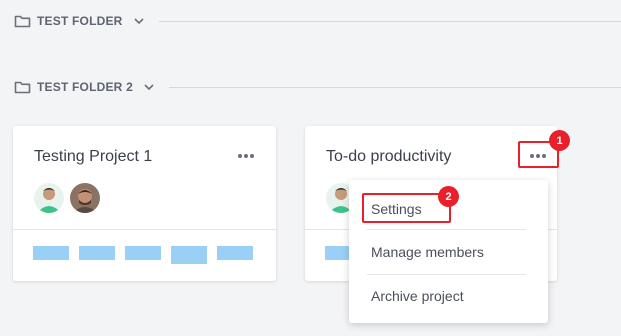 The image size is (621, 336). I want to click on folder-header-test-folder-2: TEST FOLDER 2, so click(317, 87).